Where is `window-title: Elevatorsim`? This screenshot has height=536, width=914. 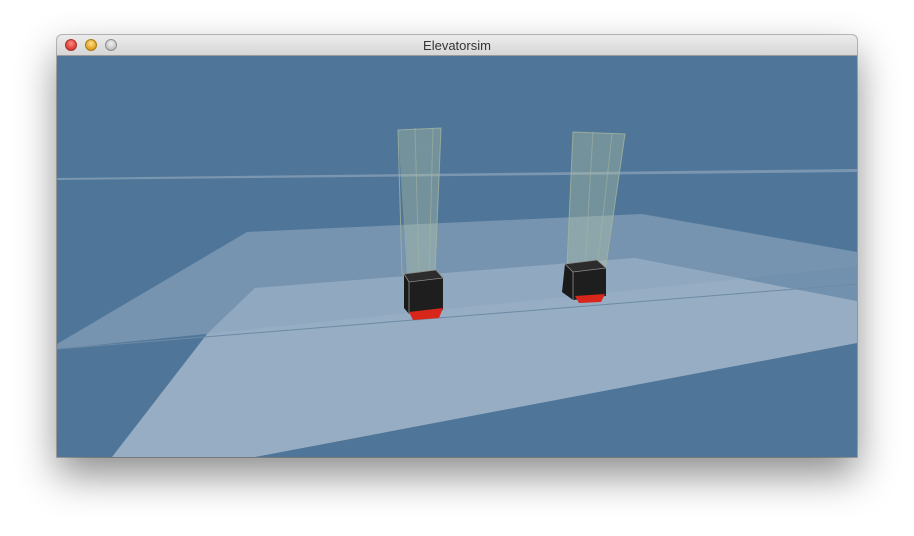
window-title: Elevatorsim is located at coordinates (457, 45).